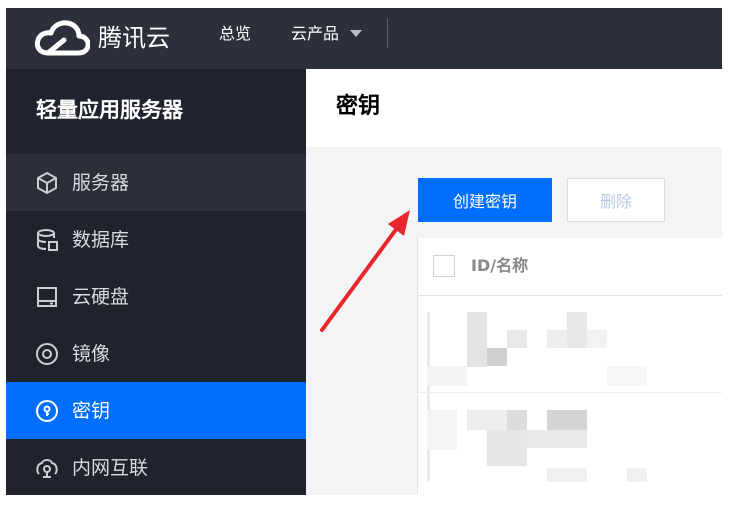 The image size is (752, 522). What do you see at coordinates (514, 108) in the screenshot?
I see `page-header: 密钥` at bounding box center [514, 108].